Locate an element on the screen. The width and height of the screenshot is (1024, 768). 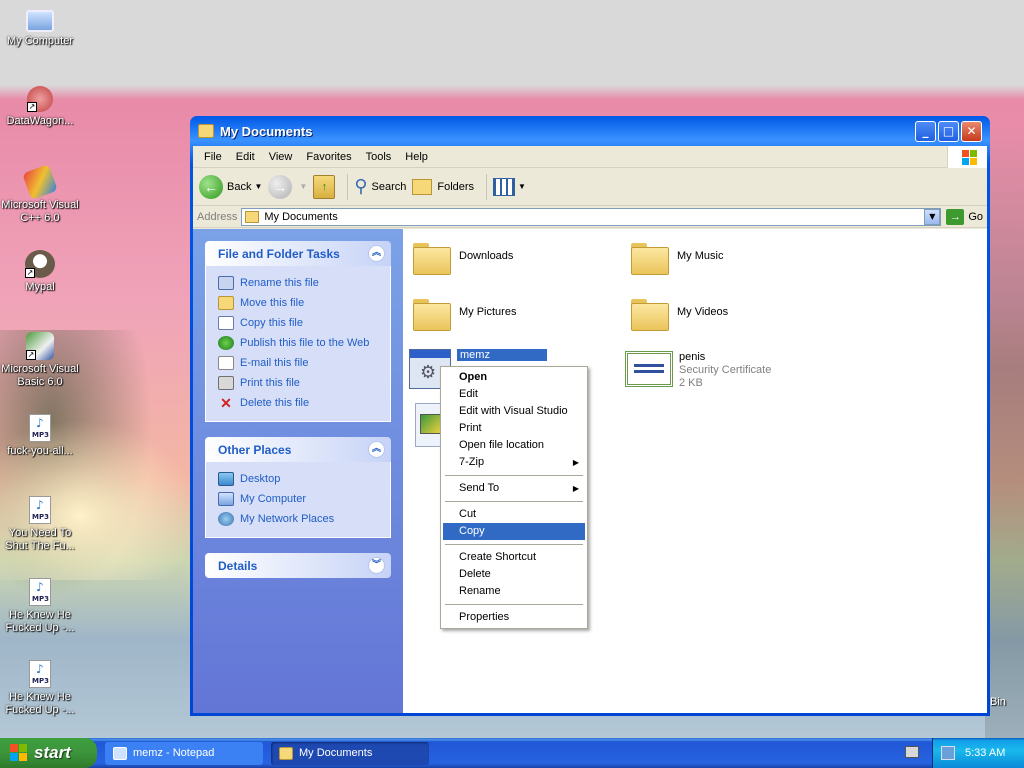
file-item-my-videos: My Videos is located at coordinates (678, 313).